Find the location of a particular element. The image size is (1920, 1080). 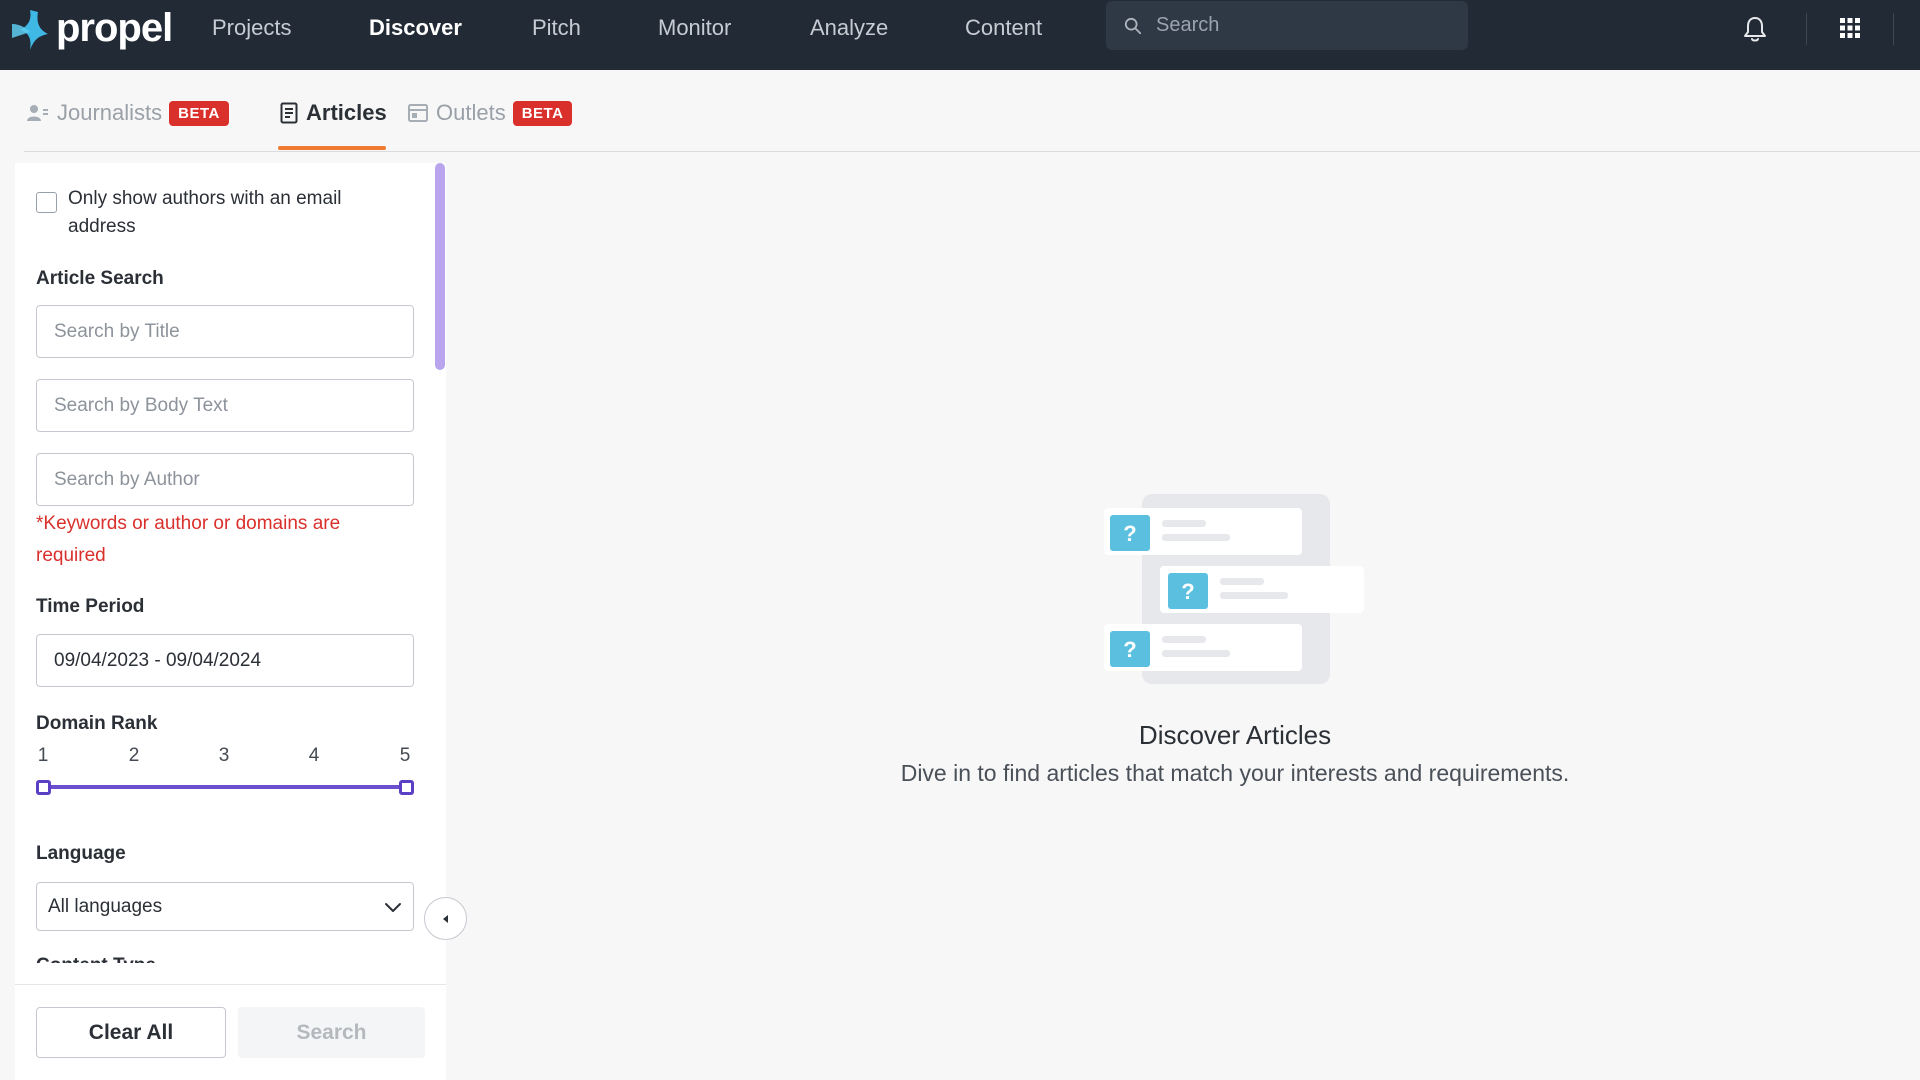

title-search-input is located at coordinates (233, 331).